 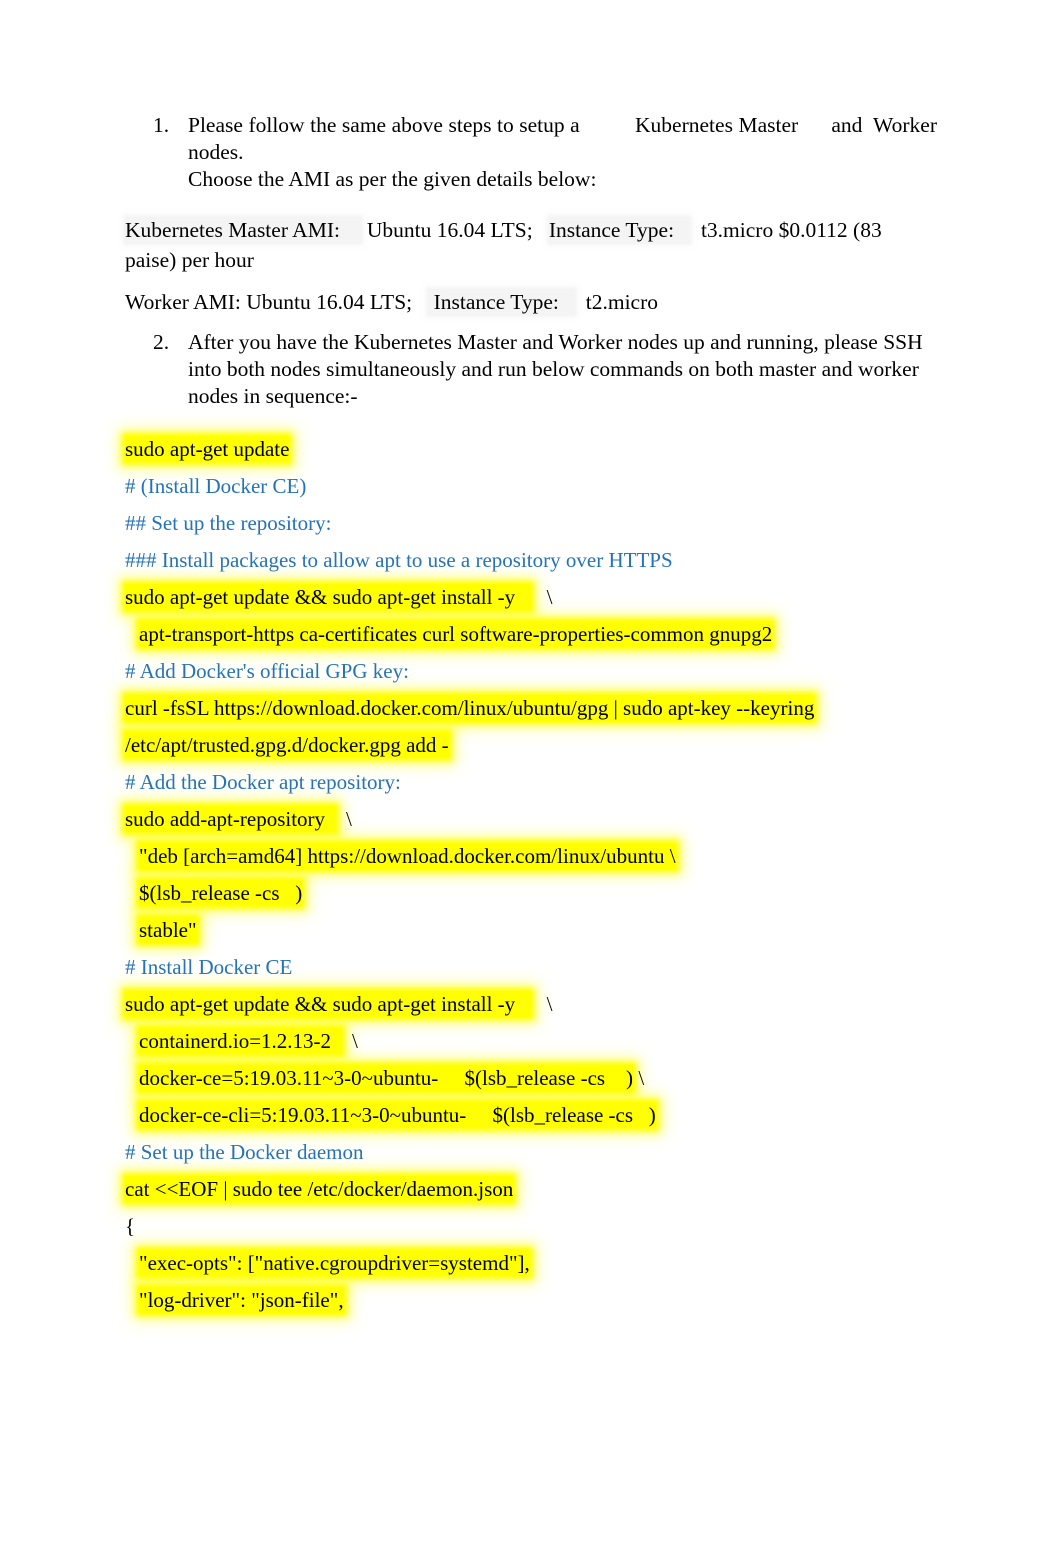 I want to click on highlighted-text: "log-driver": "json-file",, so click(x=241, y=1300).